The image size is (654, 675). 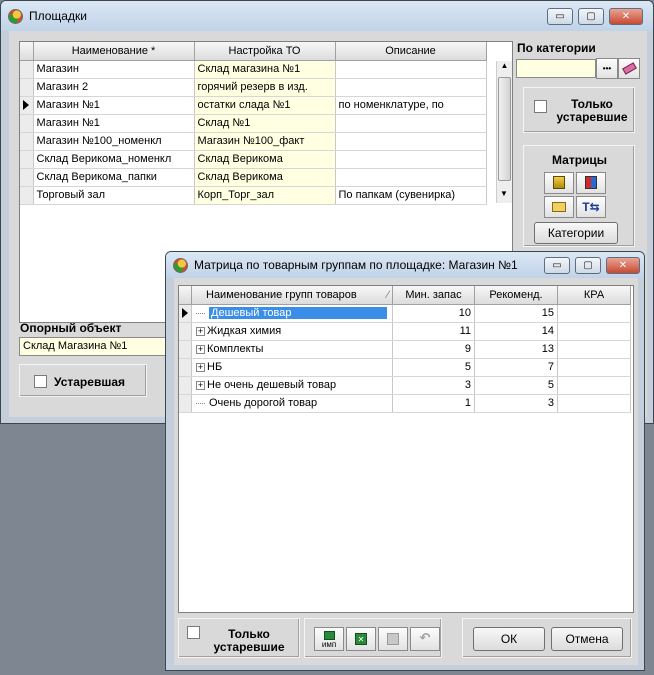 I want to click on scroll-thumb, so click(x=504, y=129).